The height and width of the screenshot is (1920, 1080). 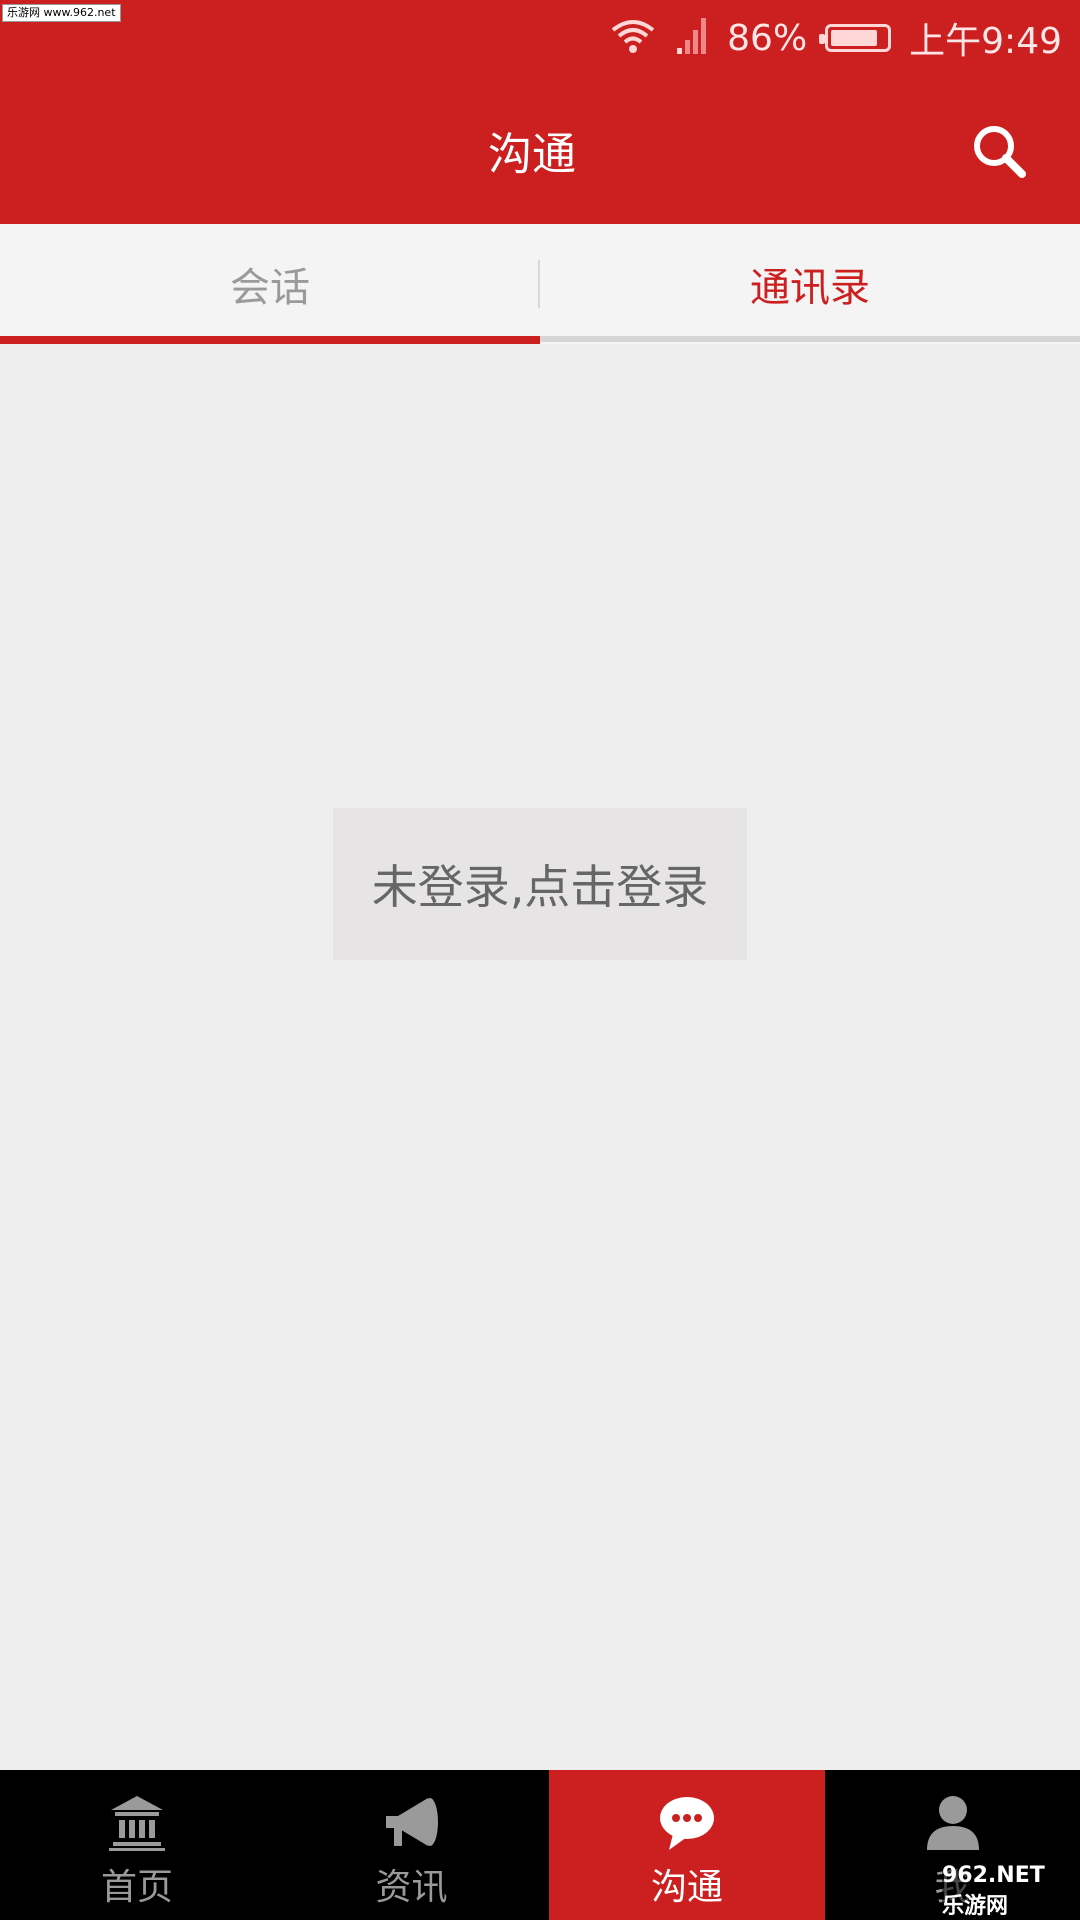 I want to click on tab-indicator, so click(x=270, y=340).